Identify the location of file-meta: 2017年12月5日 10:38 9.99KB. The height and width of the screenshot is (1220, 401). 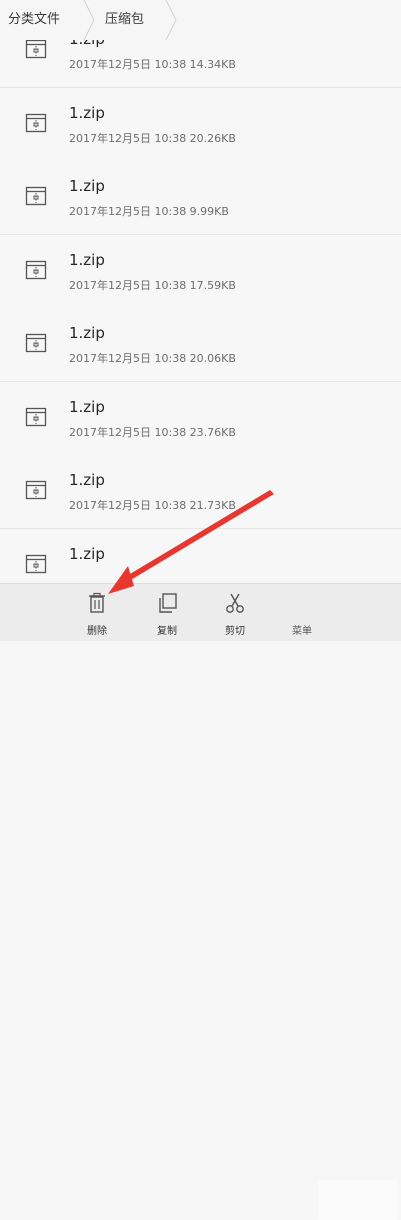
(149, 211).